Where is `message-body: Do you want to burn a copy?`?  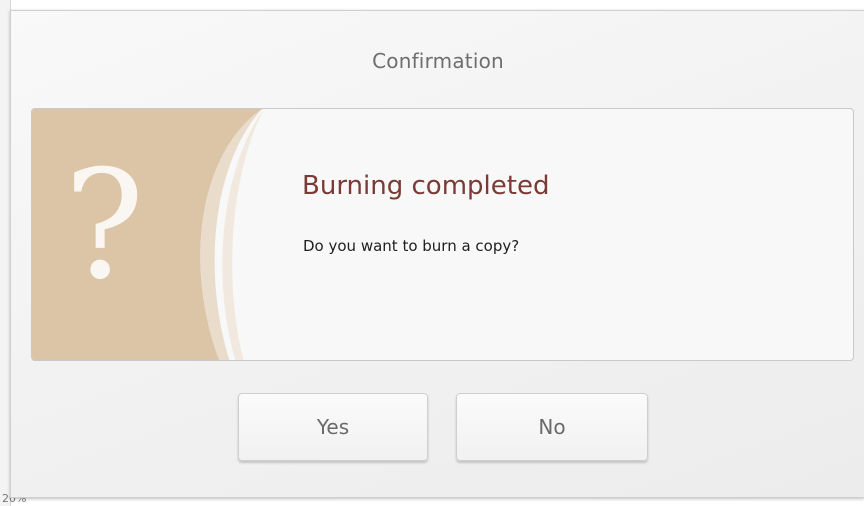
message-body: Do you want to burn a copy? is located at coordinates (411, 246).